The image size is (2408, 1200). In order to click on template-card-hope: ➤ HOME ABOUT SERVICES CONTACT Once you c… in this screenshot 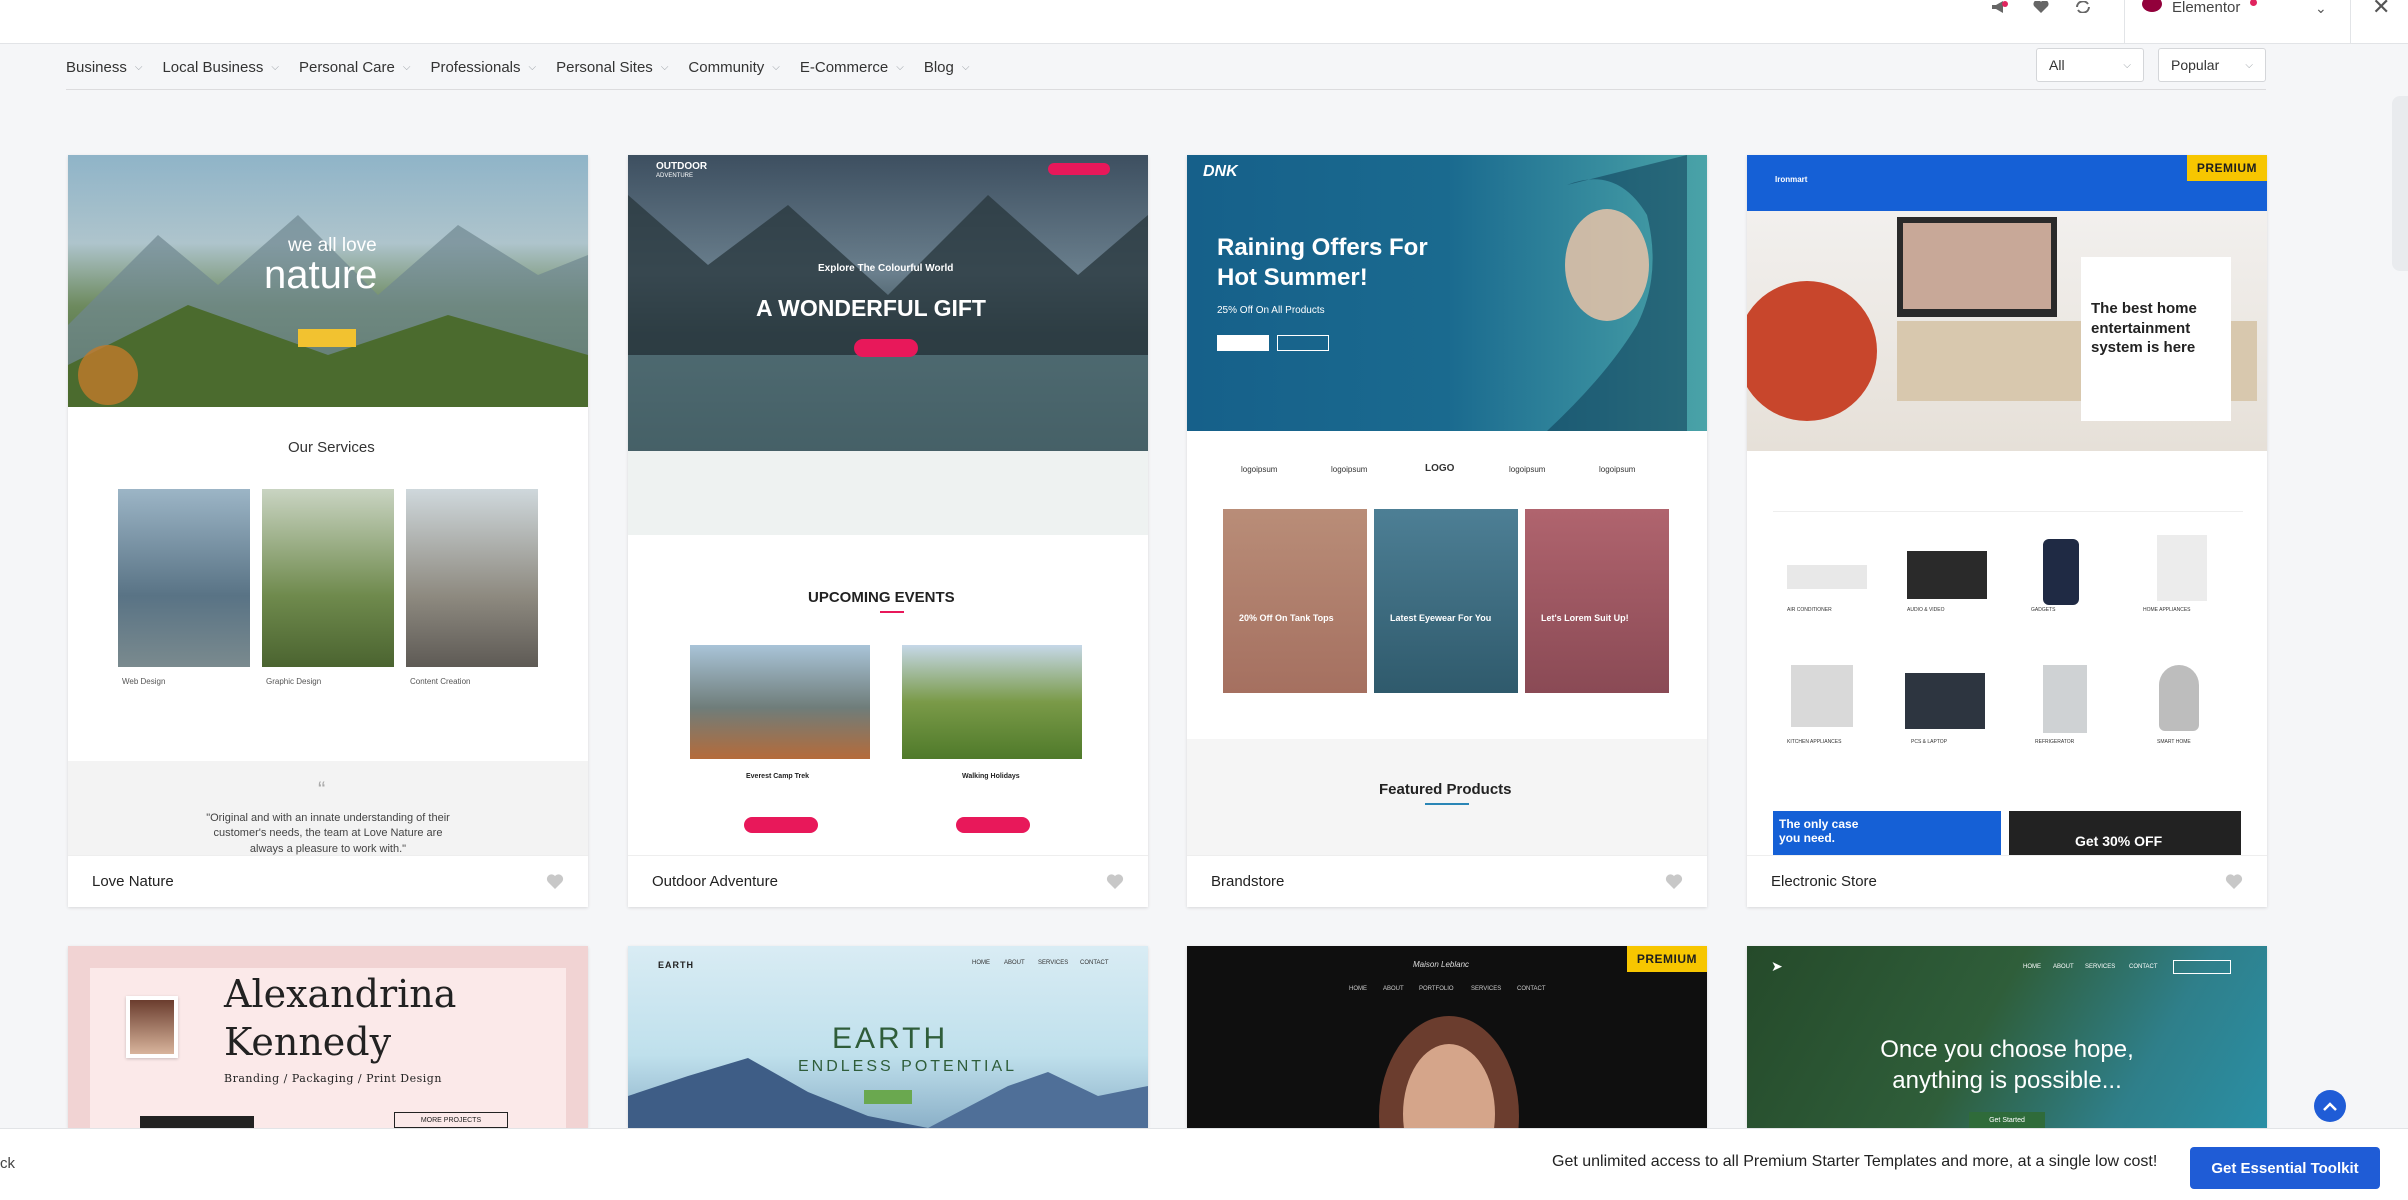, I will do `click(2007, 1037)`.